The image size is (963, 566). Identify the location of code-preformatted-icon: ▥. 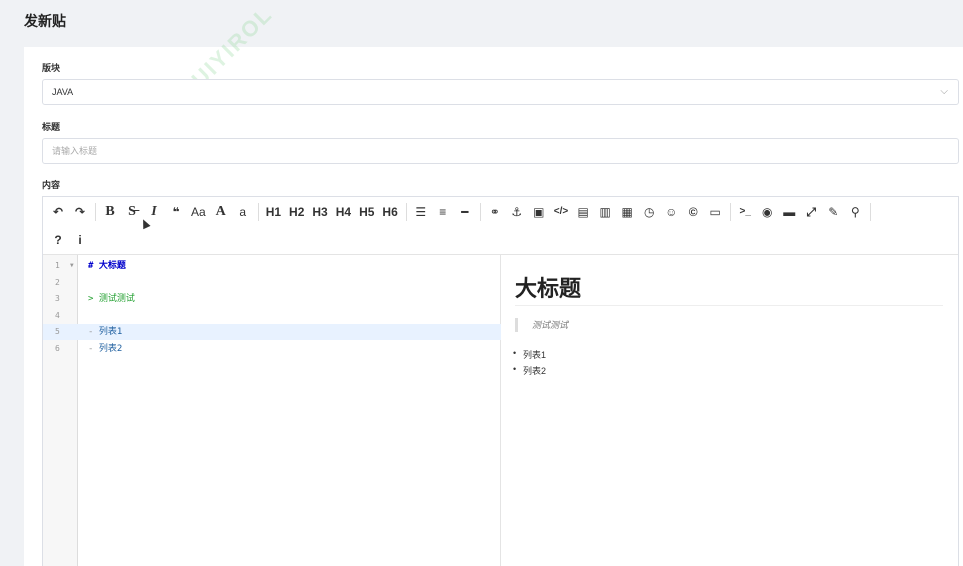
(605, 212).